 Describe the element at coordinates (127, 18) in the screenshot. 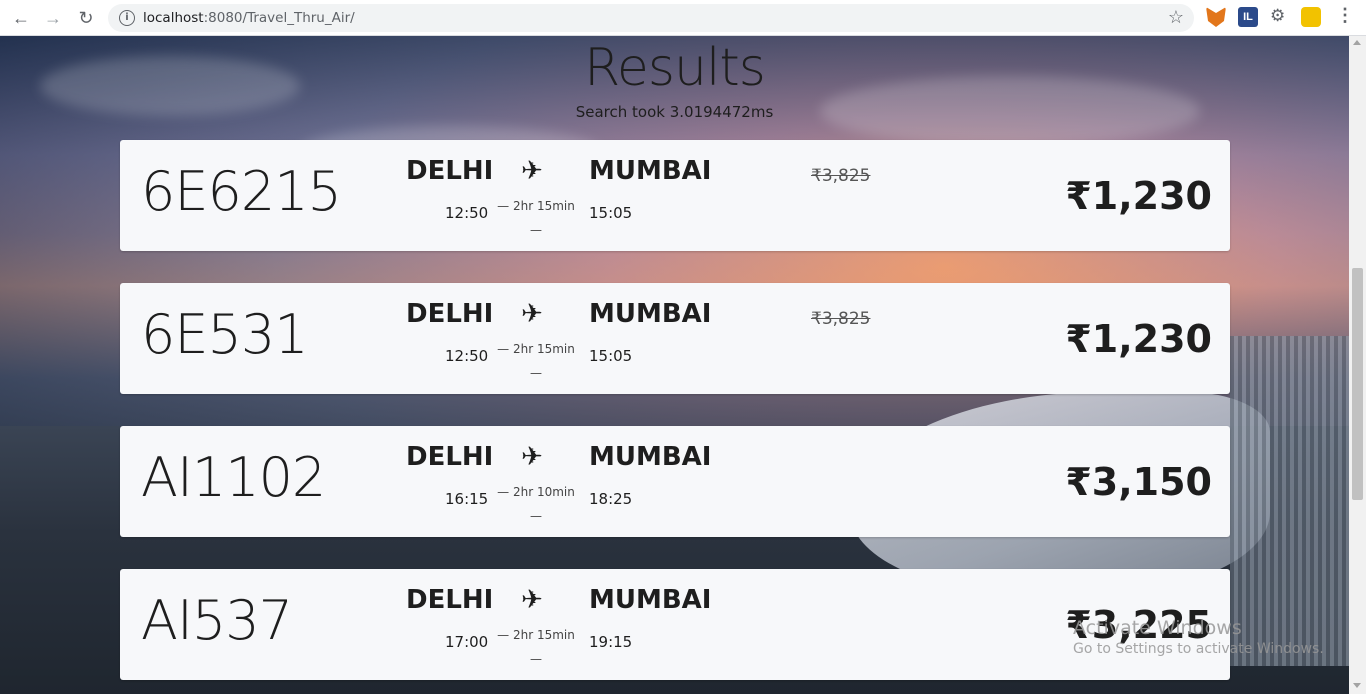

I see `info-icon: i` at that location.